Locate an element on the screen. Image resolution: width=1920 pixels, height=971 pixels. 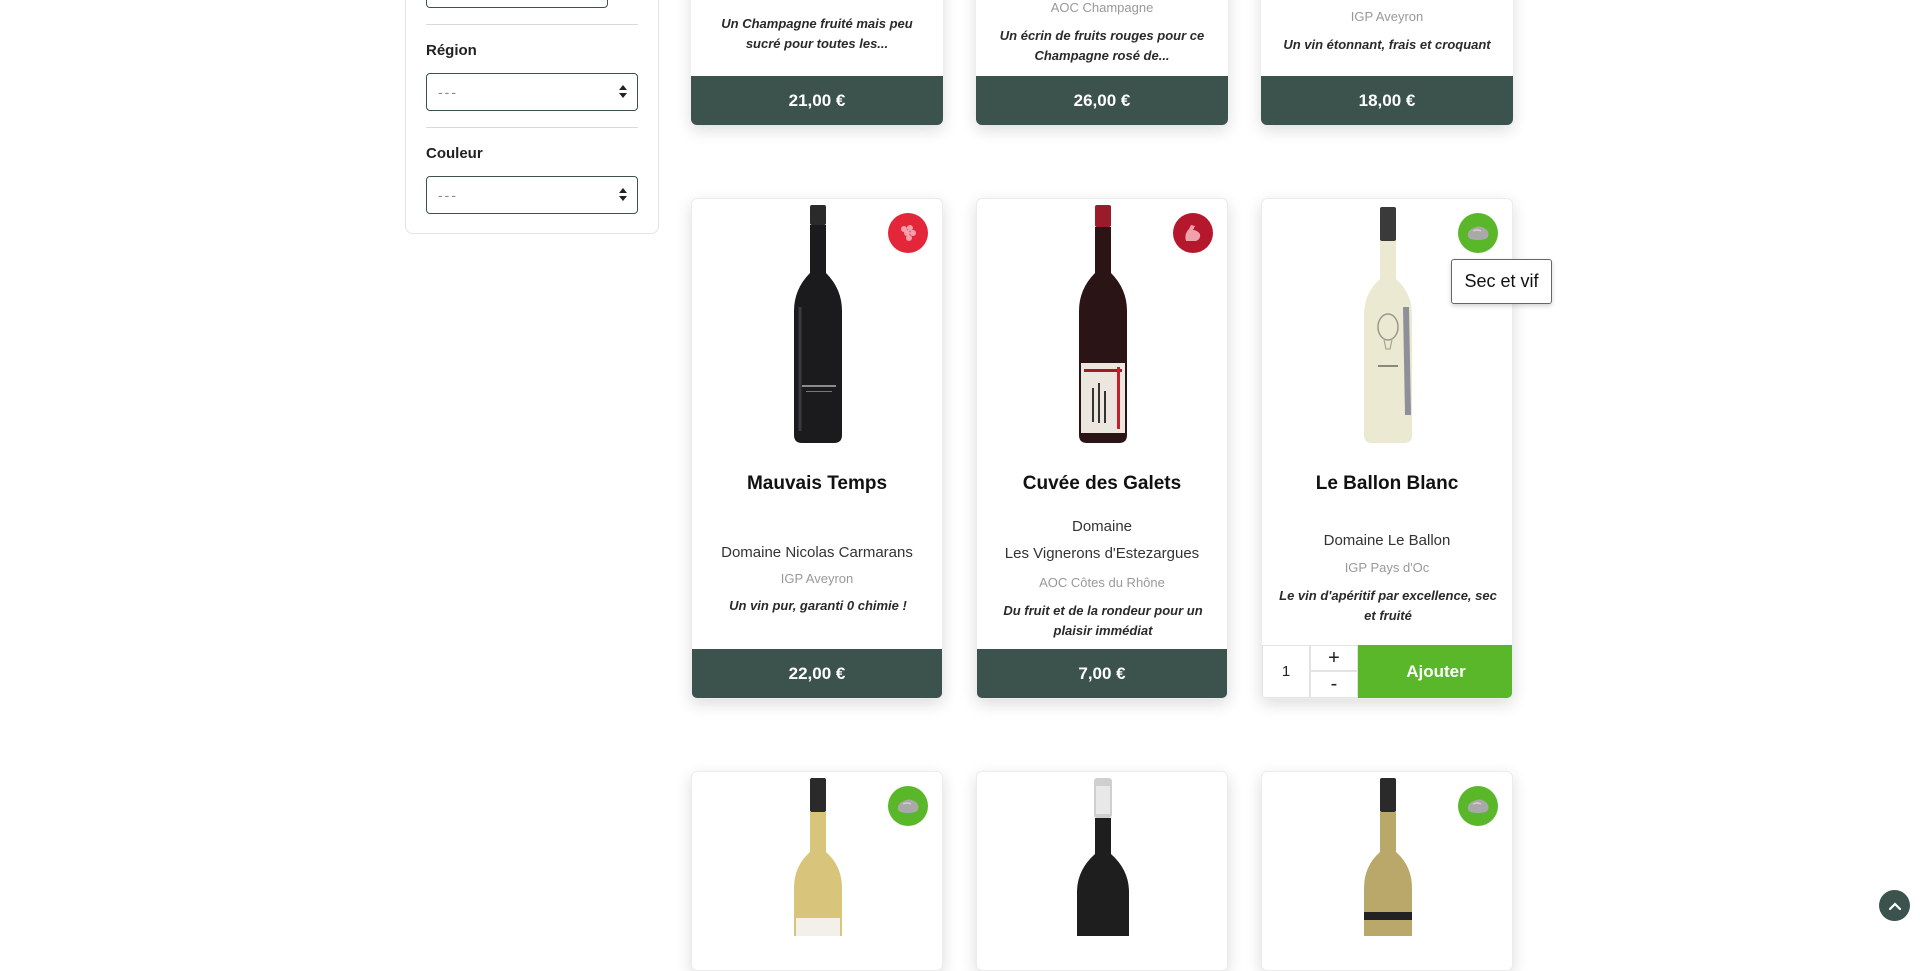
product-name: Mauvais Temps is located at coordinates (817, 484).